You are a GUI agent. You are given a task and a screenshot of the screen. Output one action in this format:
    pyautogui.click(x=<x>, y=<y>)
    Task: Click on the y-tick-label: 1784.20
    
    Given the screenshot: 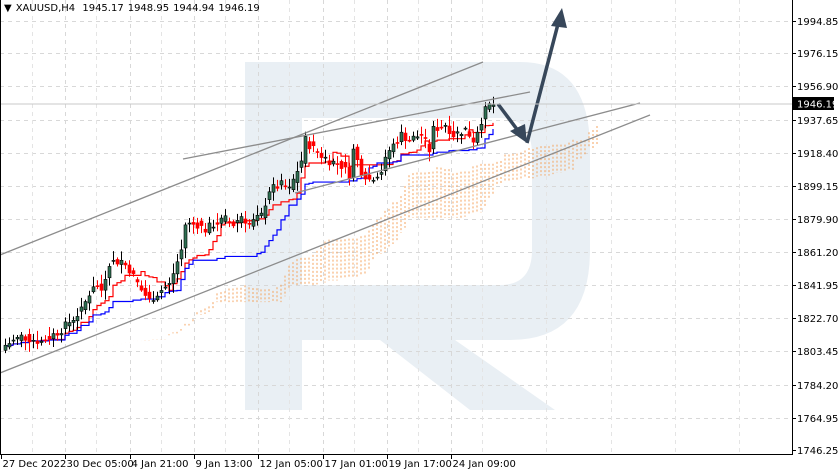 What is the action you would take?
    pyautogui.click(x=817, y=386)
    